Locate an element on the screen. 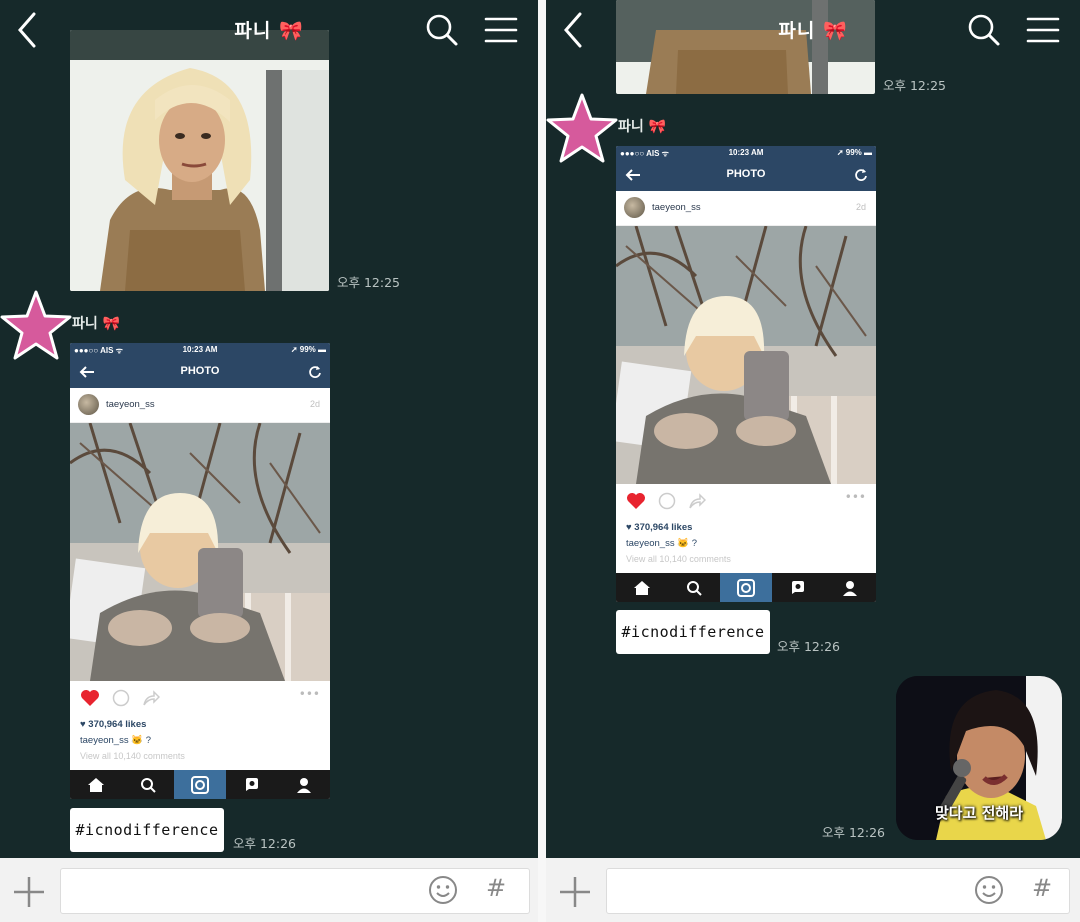  gif-caption: 맞다고 전해라 is located at coordinates (979, 813).